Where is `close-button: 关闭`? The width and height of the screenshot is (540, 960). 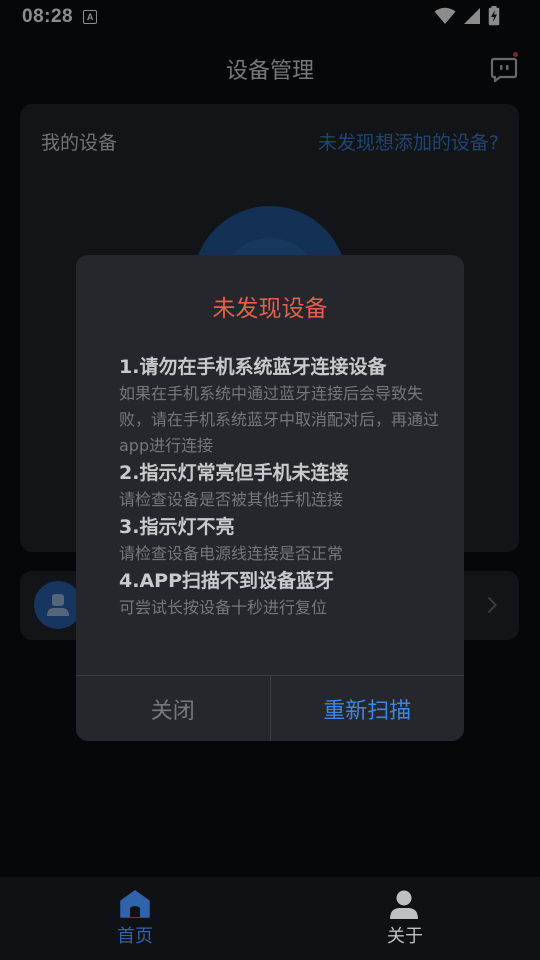 close-button: 关闭 is located at coordinates (173, 708).